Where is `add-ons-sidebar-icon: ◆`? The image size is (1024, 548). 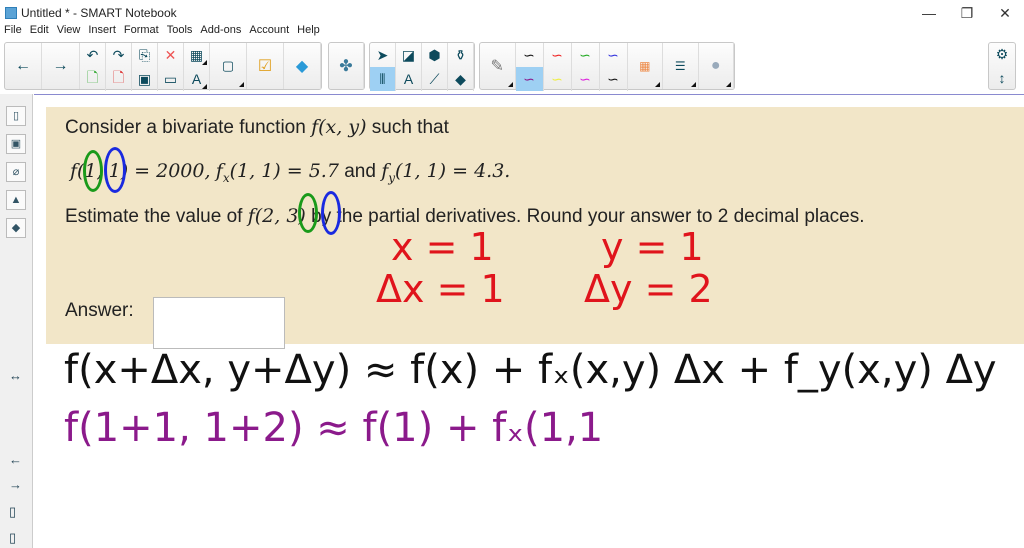
add-ons-sidebar-icon: ◆ is located at coordinates (16, 228).